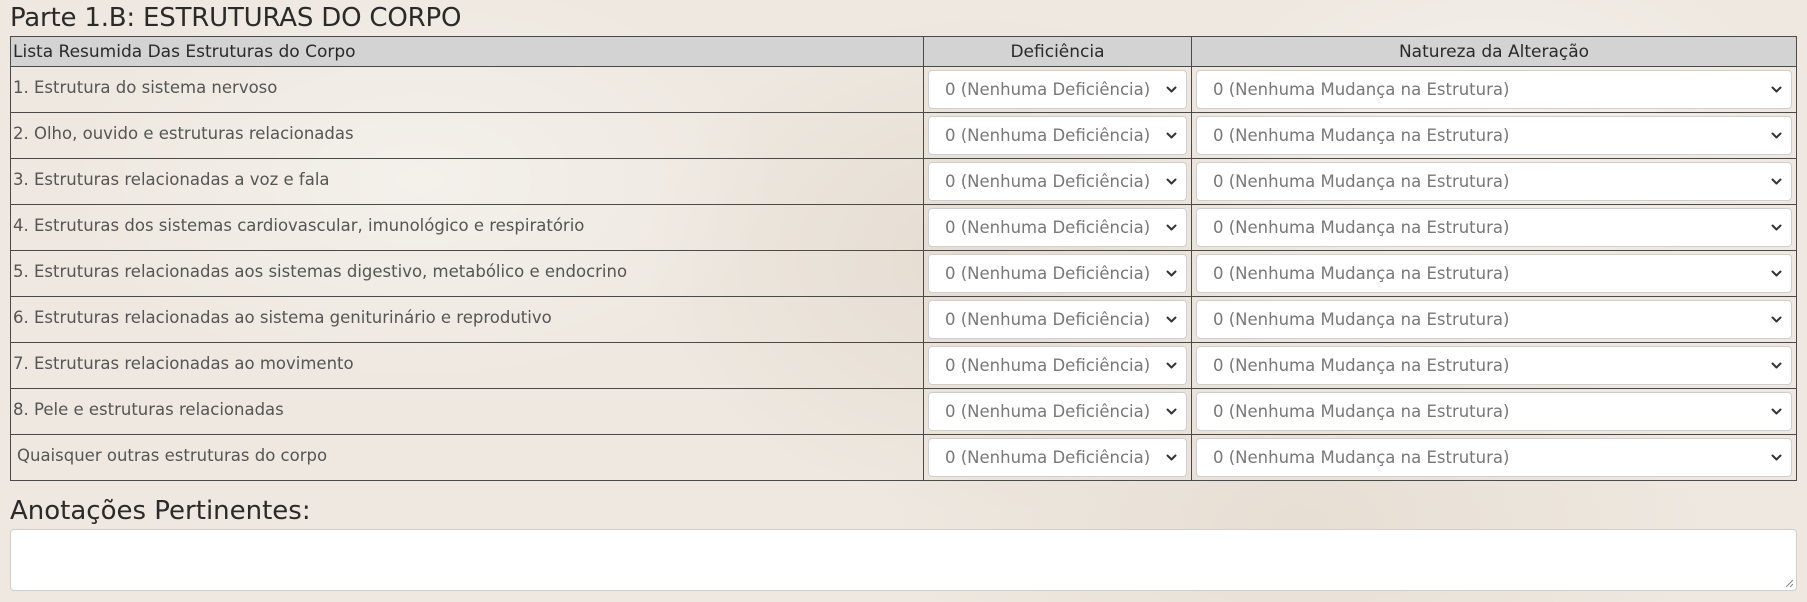 The image size is (1807, 602). I want to click on structure-label: Quaisquer outras estruturas do corpo, so click(467, 457).